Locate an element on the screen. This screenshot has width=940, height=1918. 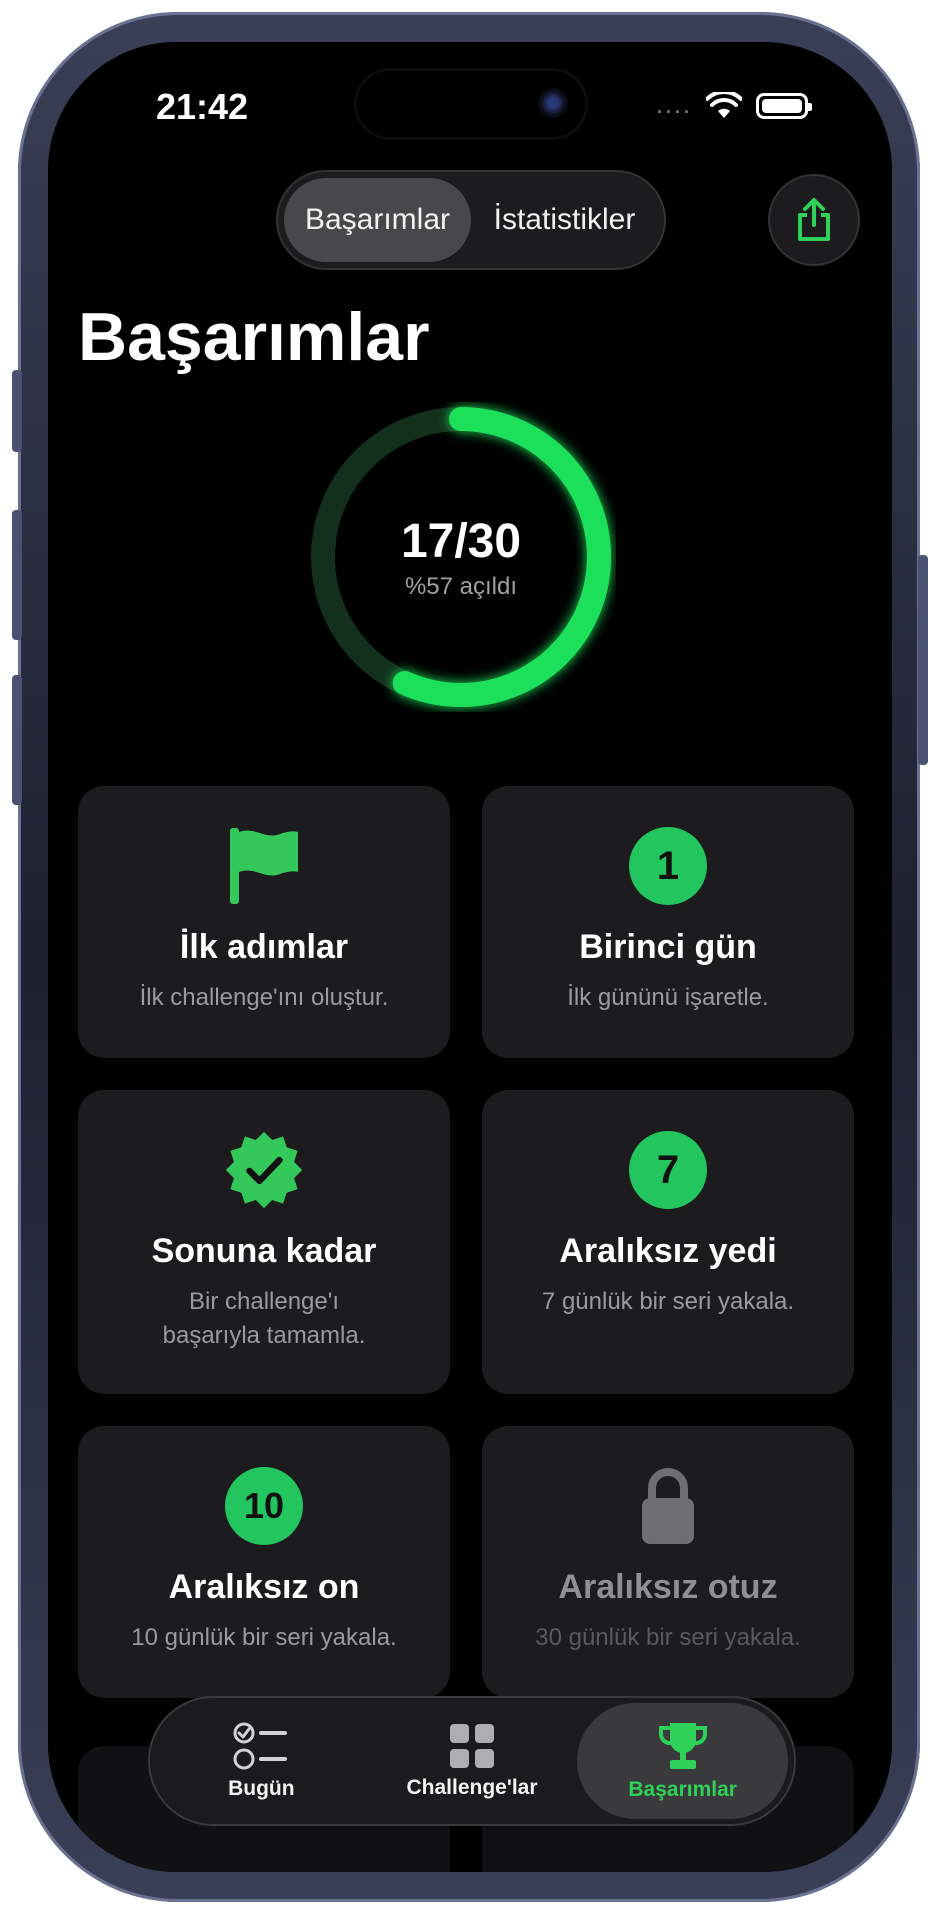
achievement-title: Aralıksız yedi is located at coordinates (668, 1251).